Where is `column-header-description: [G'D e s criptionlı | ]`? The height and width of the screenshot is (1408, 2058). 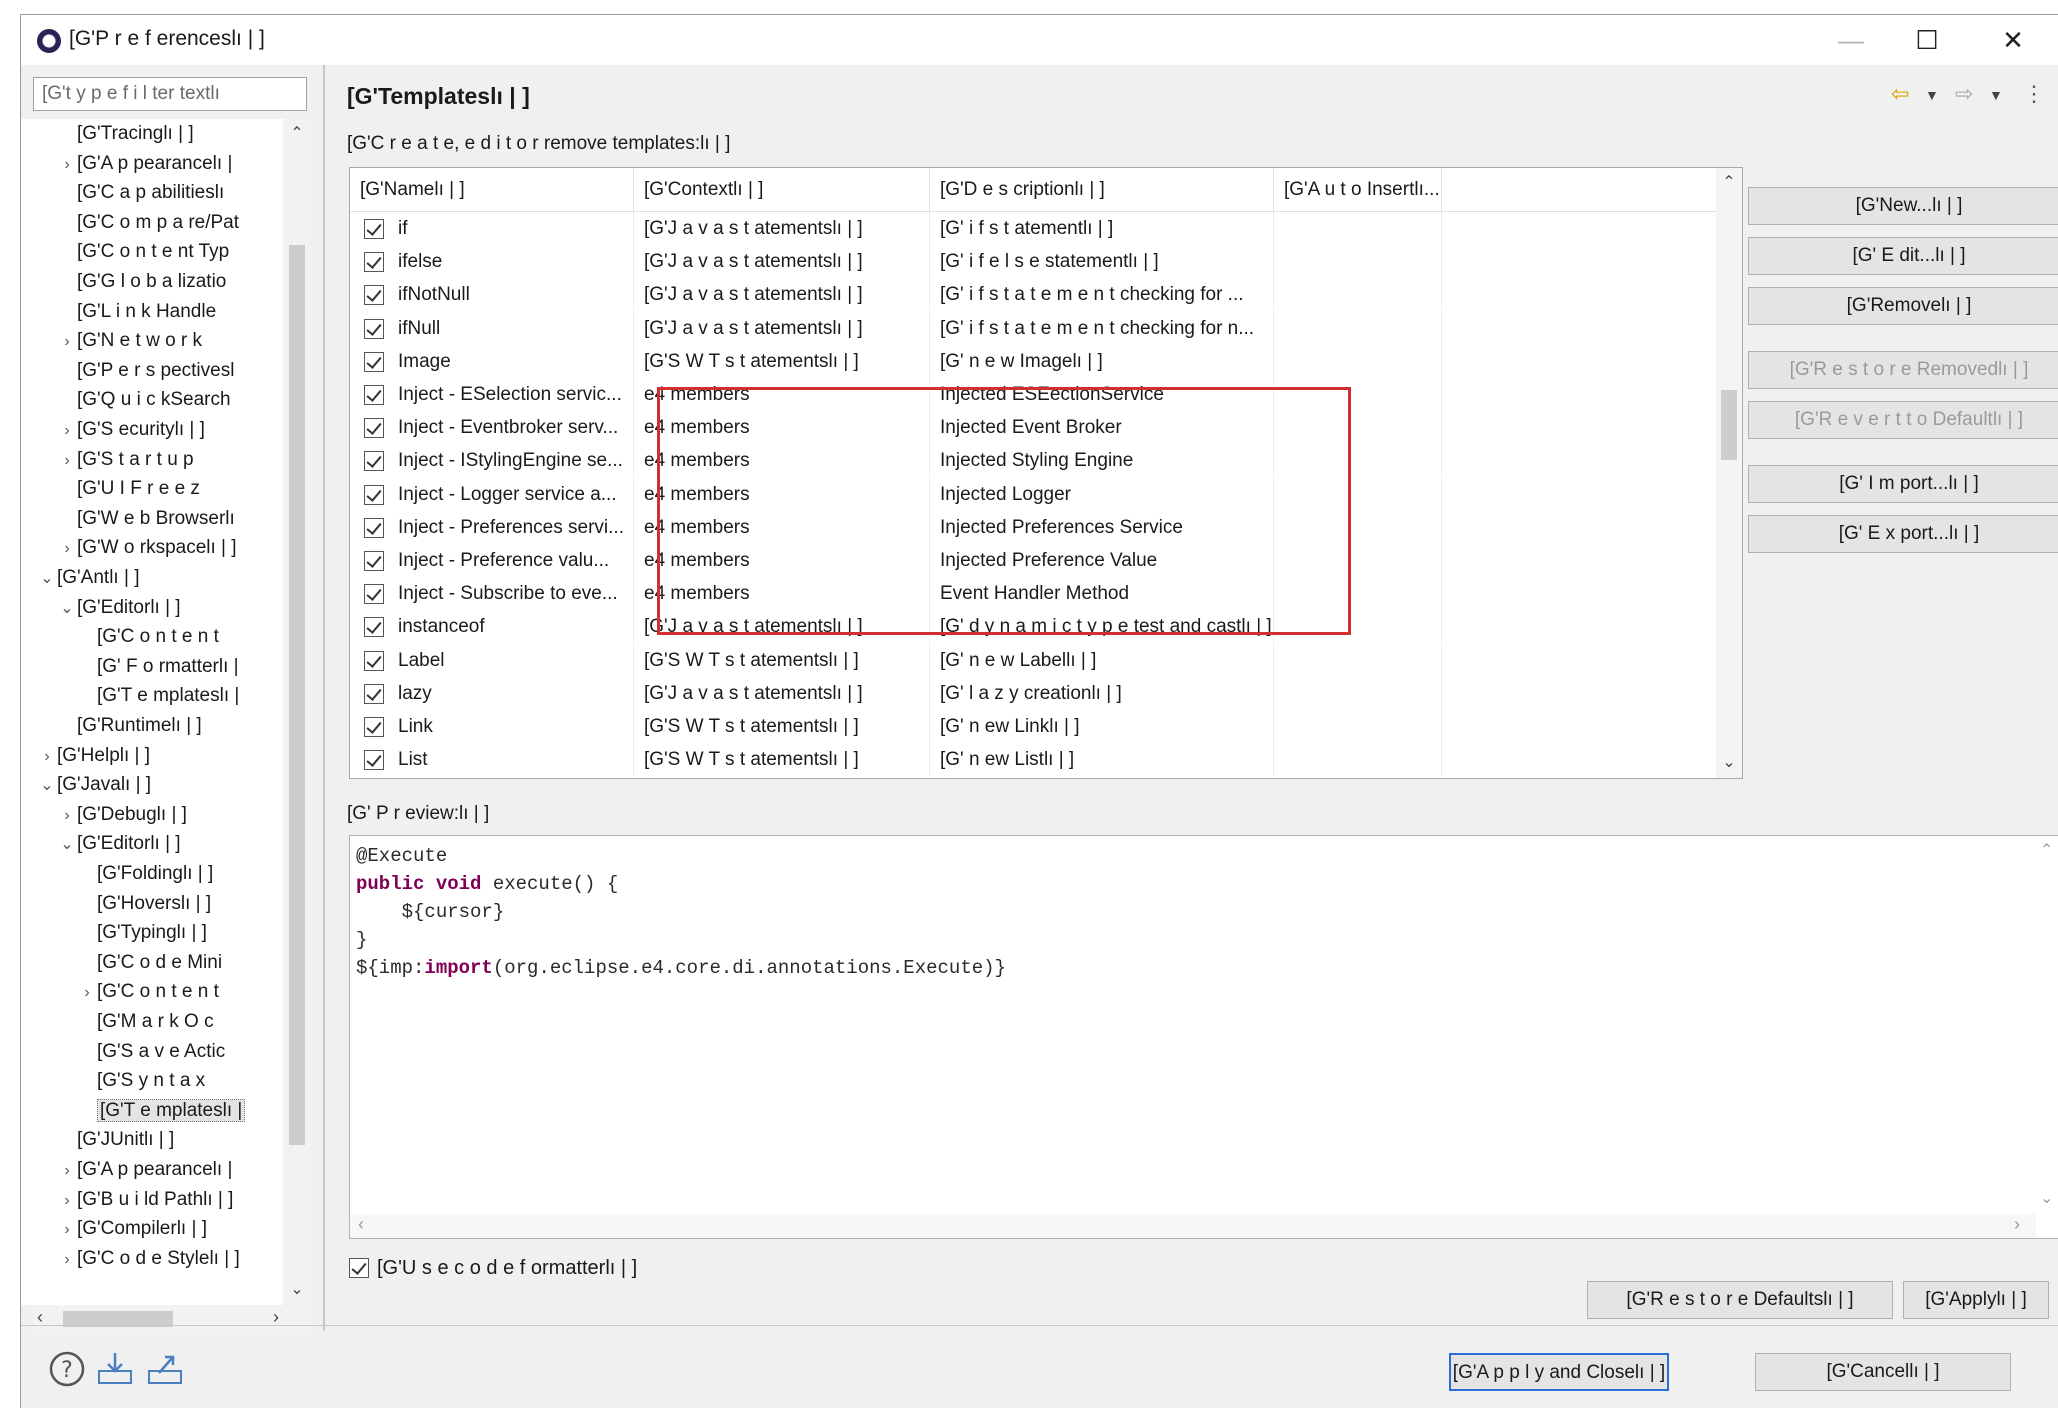 column-header-description: [G'D e s criptionlı | ] is located at coordinates (1102, 190).